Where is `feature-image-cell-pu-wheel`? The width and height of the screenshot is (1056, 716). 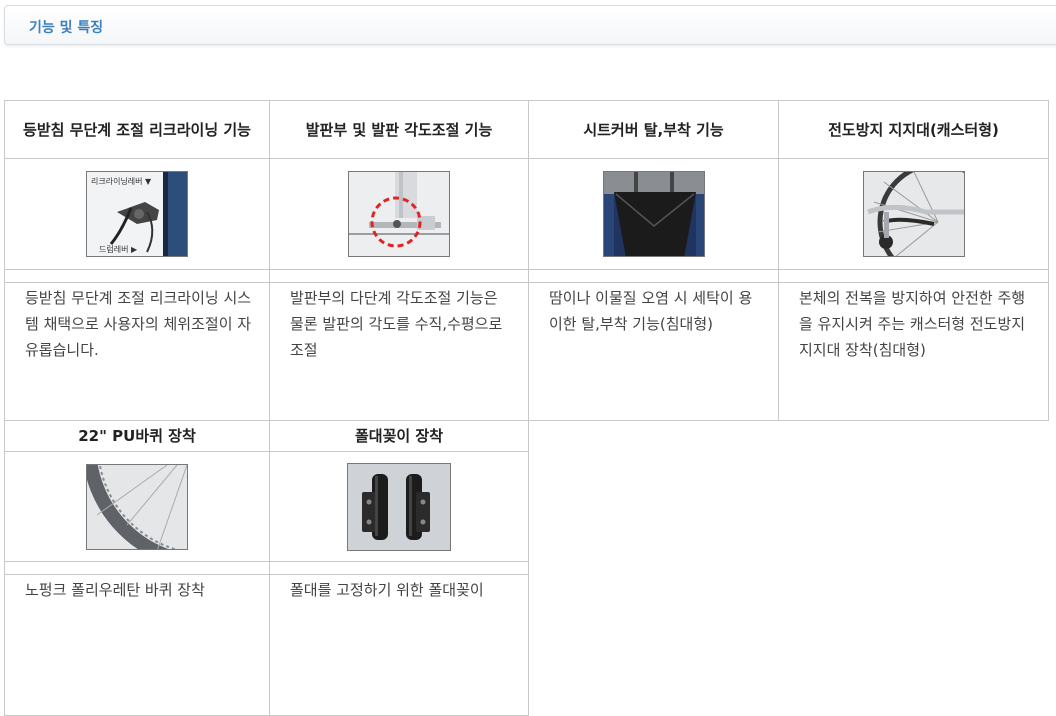 feature-image-cell-pu-wheel is located at coordinates (137, 506).